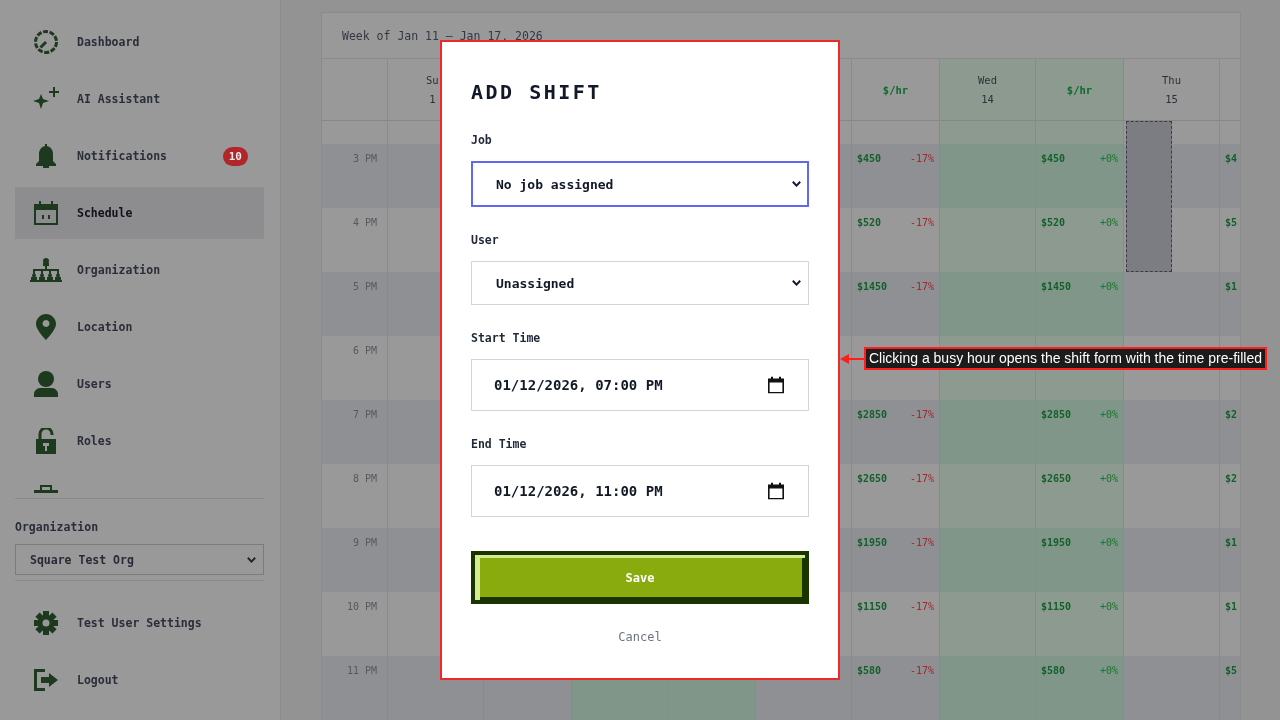 The width and height of the screenshot is (1280, 720). What do you see at coordinates (640, 385) in the screenshot?
I see `datetime-field: 01/12/2026, 07:00 PM` at bounding box center [640, 385].